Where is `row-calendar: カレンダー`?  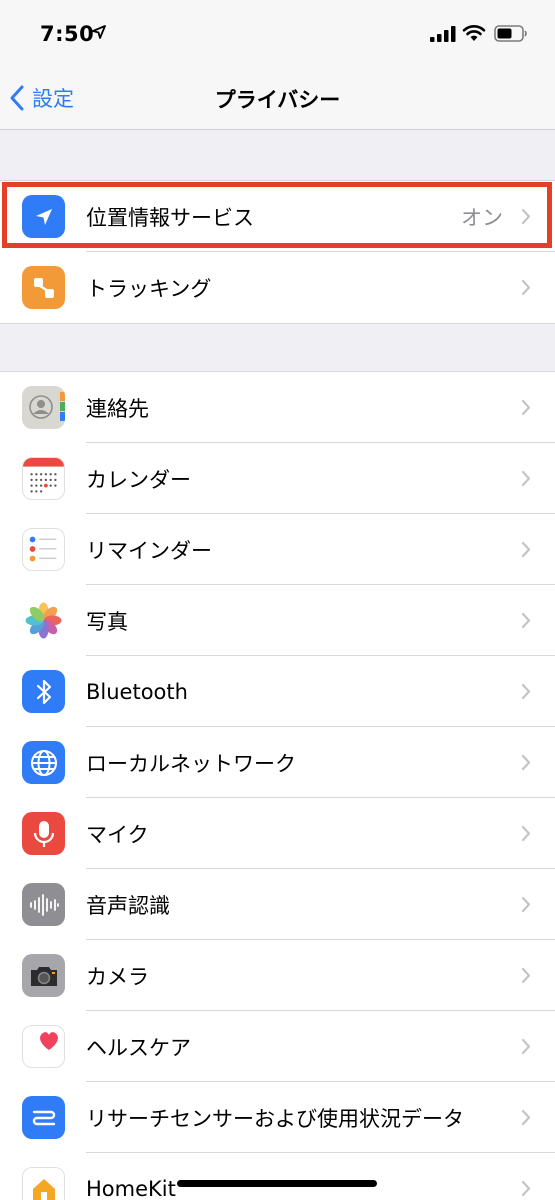 row-calendar: カレンダー is located at coordinates (277, 478).